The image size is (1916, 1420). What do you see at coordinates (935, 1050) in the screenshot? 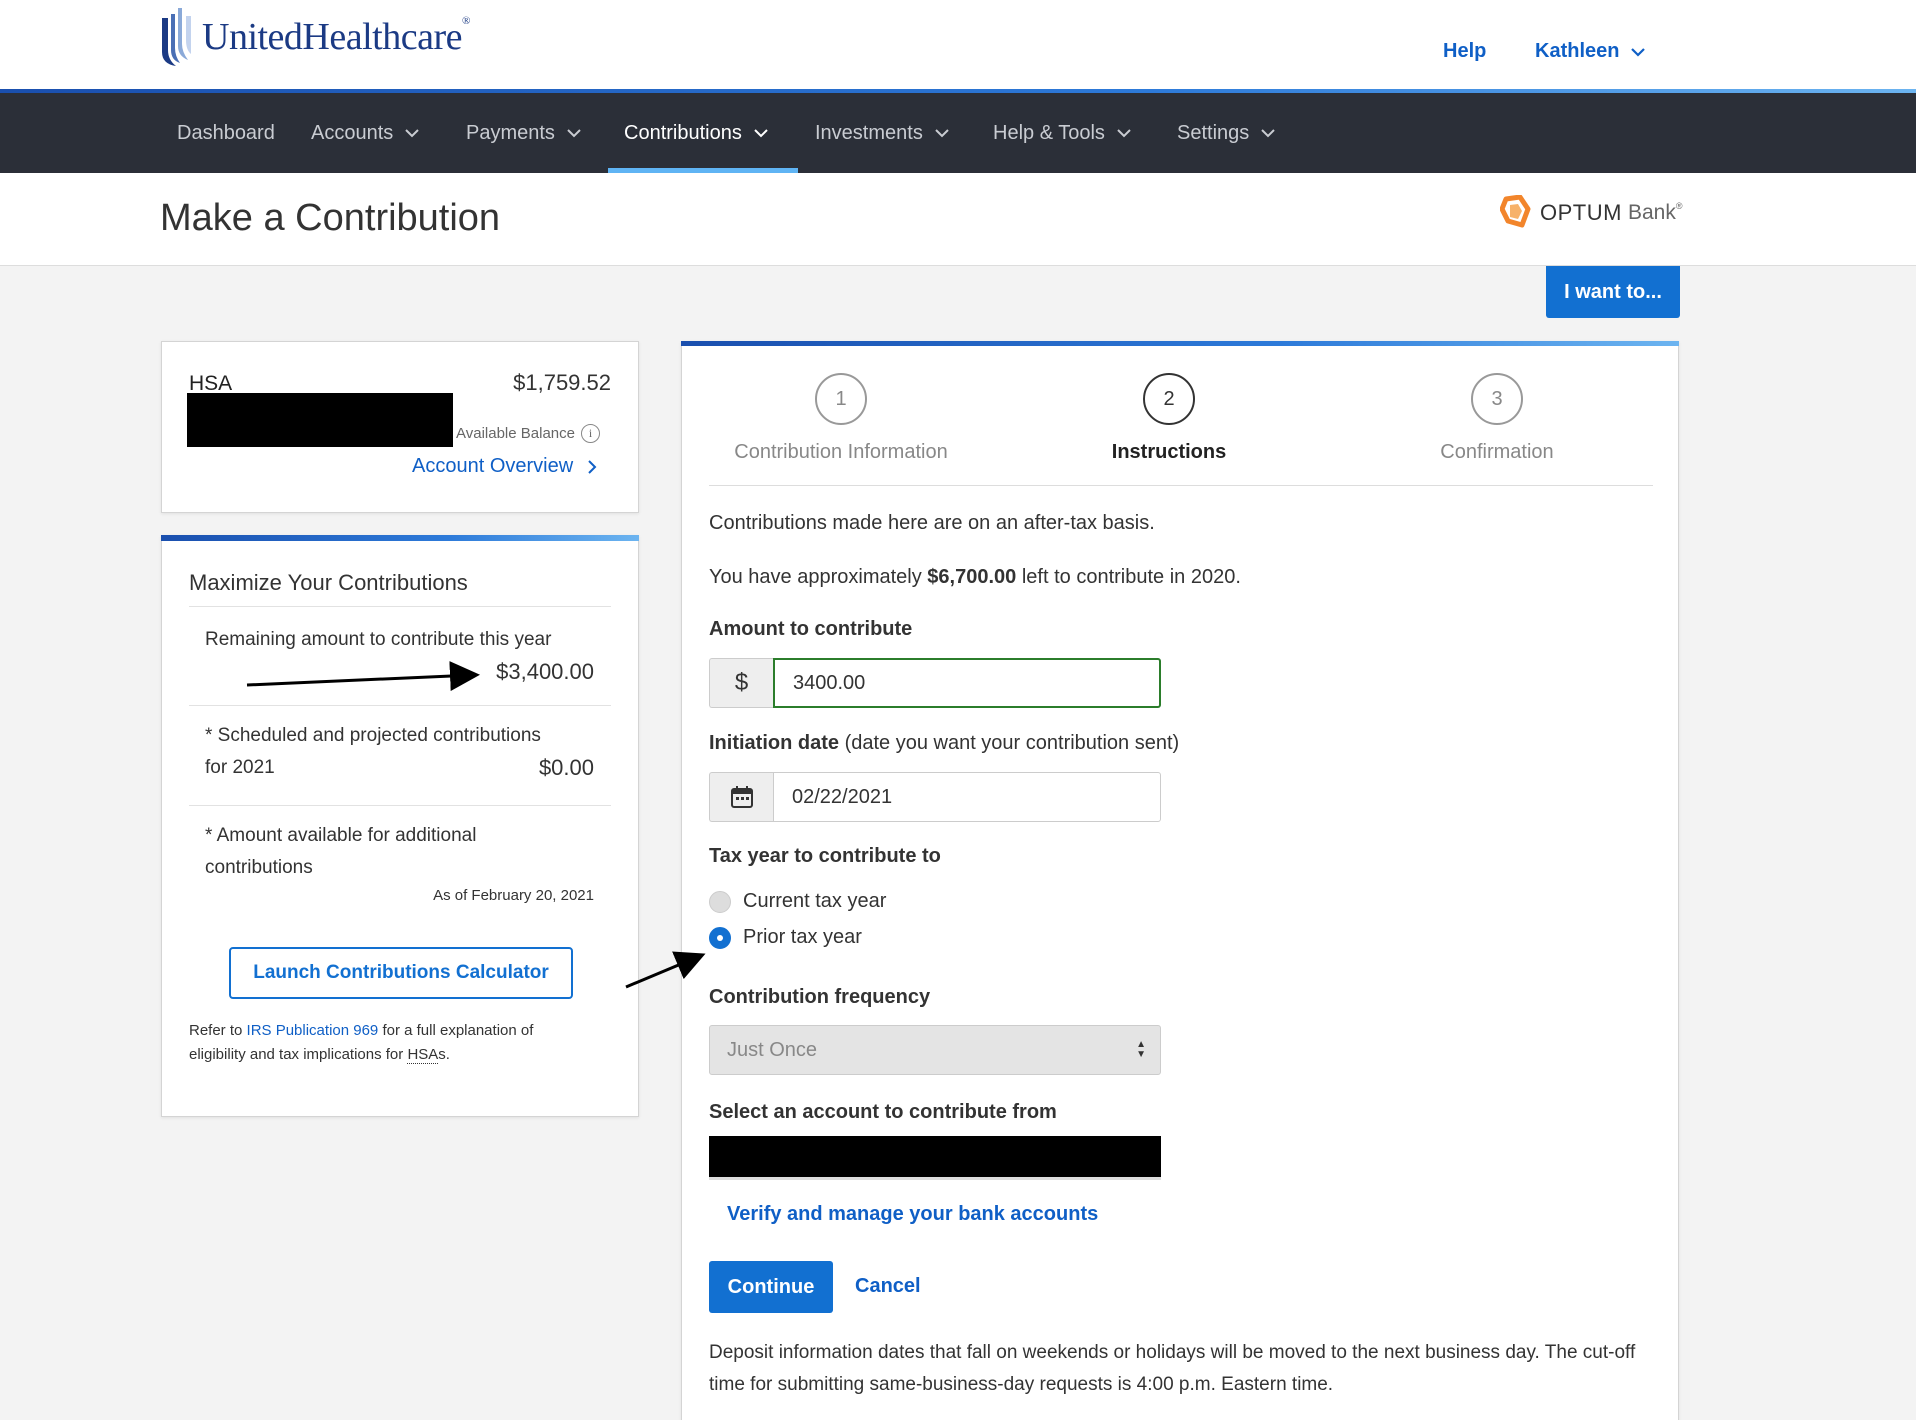
I see `frequency-select: Just Once ▲ ▼` at bounding box center [935, 1050].